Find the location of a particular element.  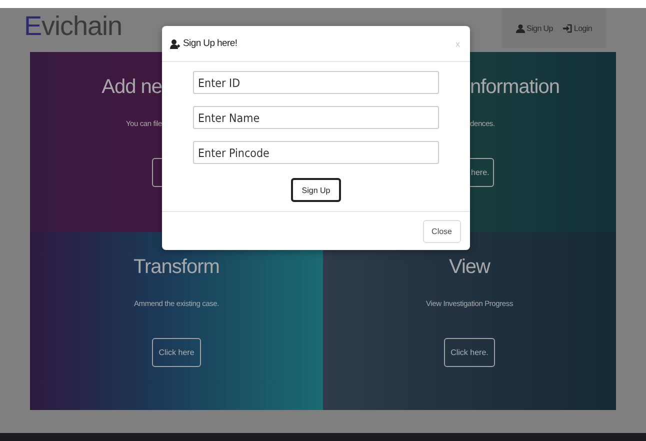

nav-link: Sign Up is located at coordinates (534, 28).